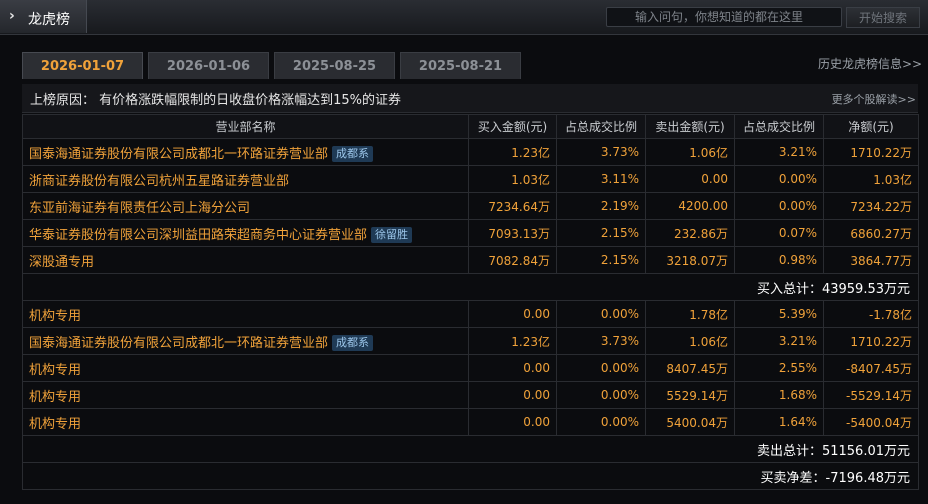 The height and width of the screenshot is (504, 928). I want to click on title-tab: › 龙虎榜, so click(43, 16).